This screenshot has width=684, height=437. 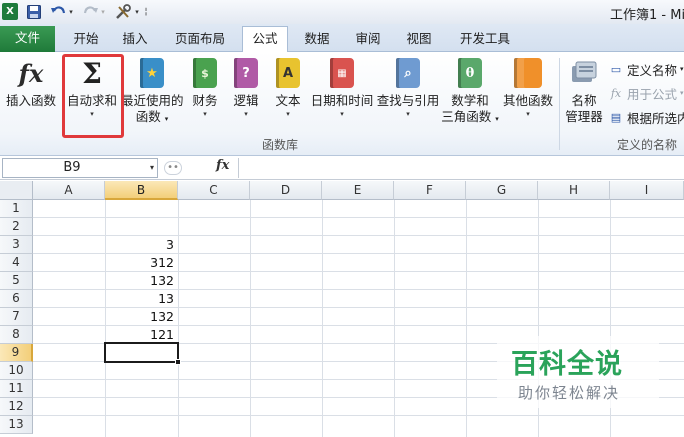 I want to click on recently-used-button: ★ 最近使用的 函数 ▾, so click(x=152, y=96).